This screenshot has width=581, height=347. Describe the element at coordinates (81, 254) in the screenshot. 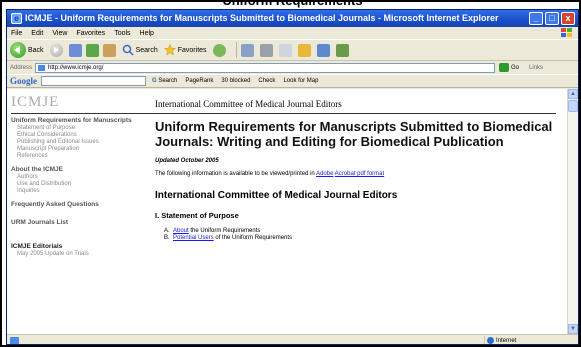

I see `nav-item-update: May 2005 Update on Trials` at that location.